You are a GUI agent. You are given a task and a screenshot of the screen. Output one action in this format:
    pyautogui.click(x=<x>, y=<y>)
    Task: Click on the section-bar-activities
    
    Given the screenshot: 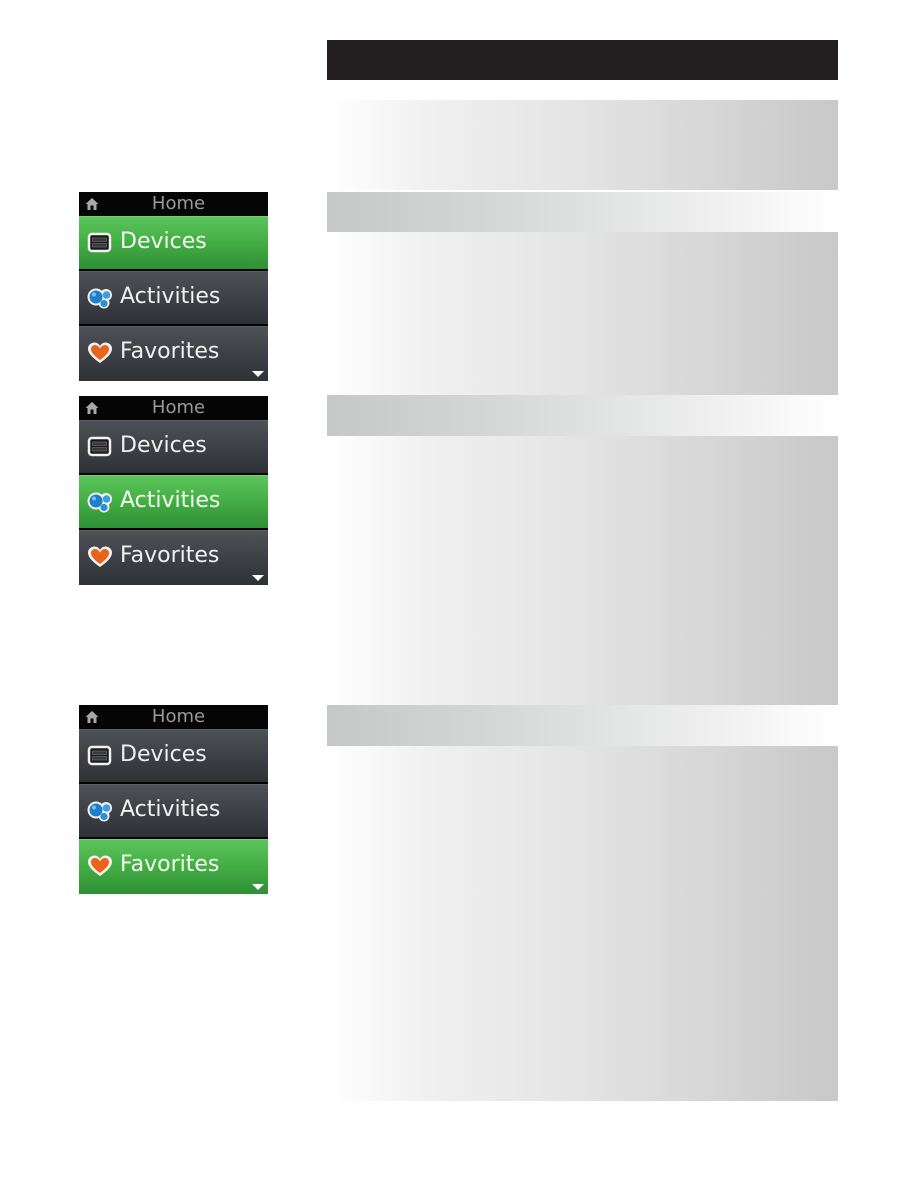 What is the action you would take?
    pyautogui.click(x=582, y=415)
    